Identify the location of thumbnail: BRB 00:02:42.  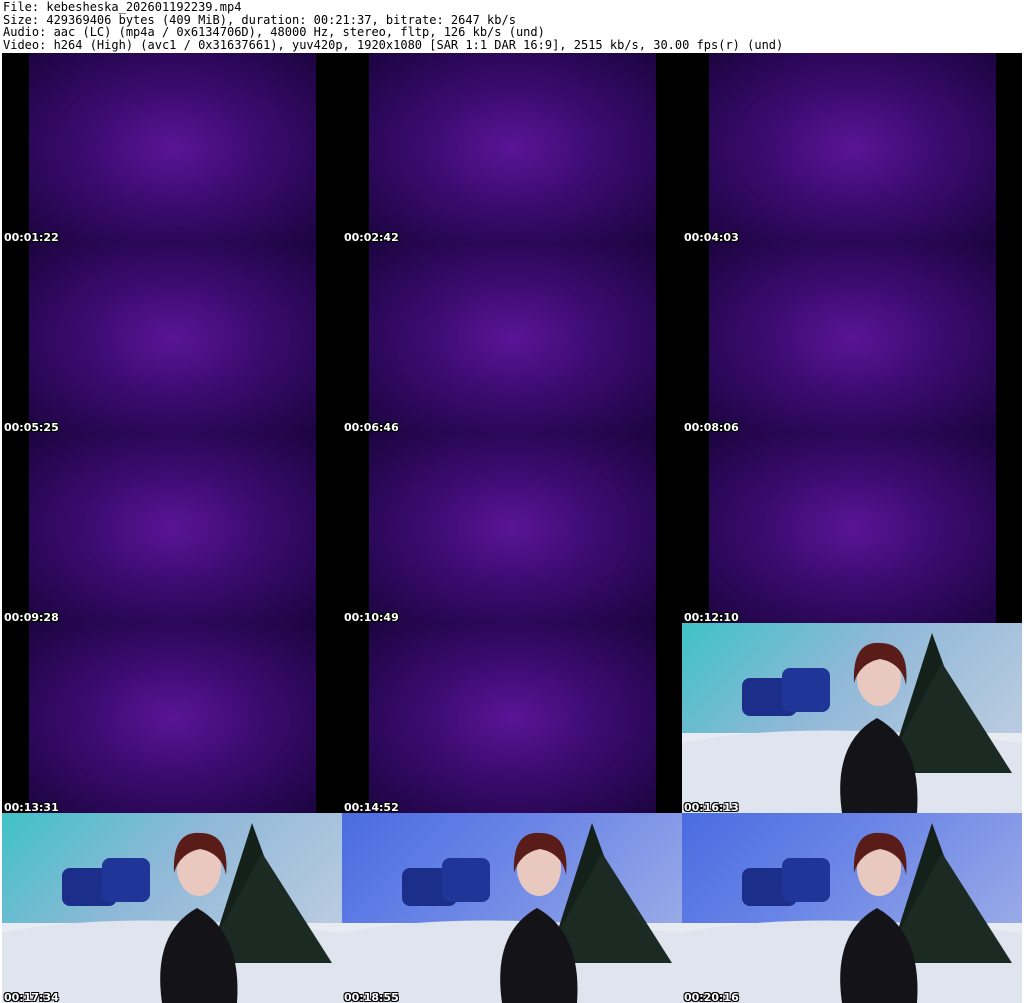
(512, 148).